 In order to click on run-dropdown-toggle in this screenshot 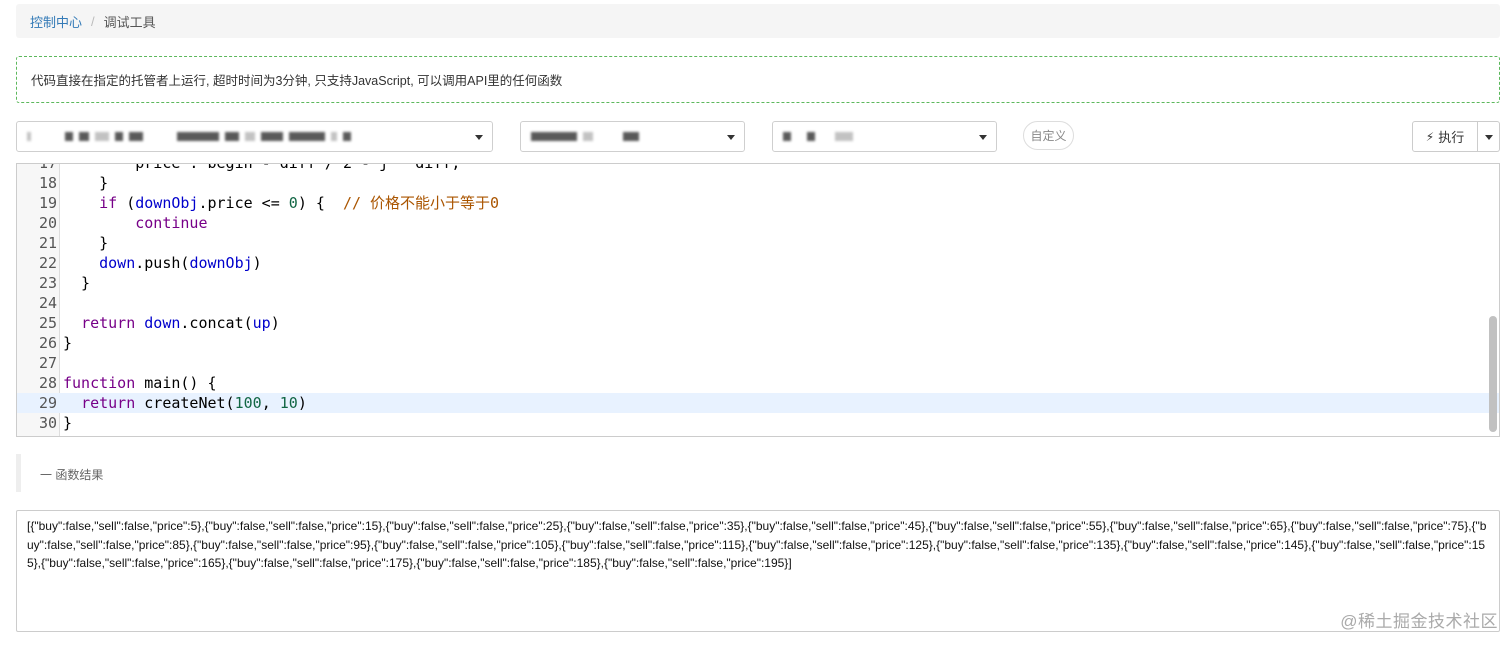, I will do `click(1489, 136)`.